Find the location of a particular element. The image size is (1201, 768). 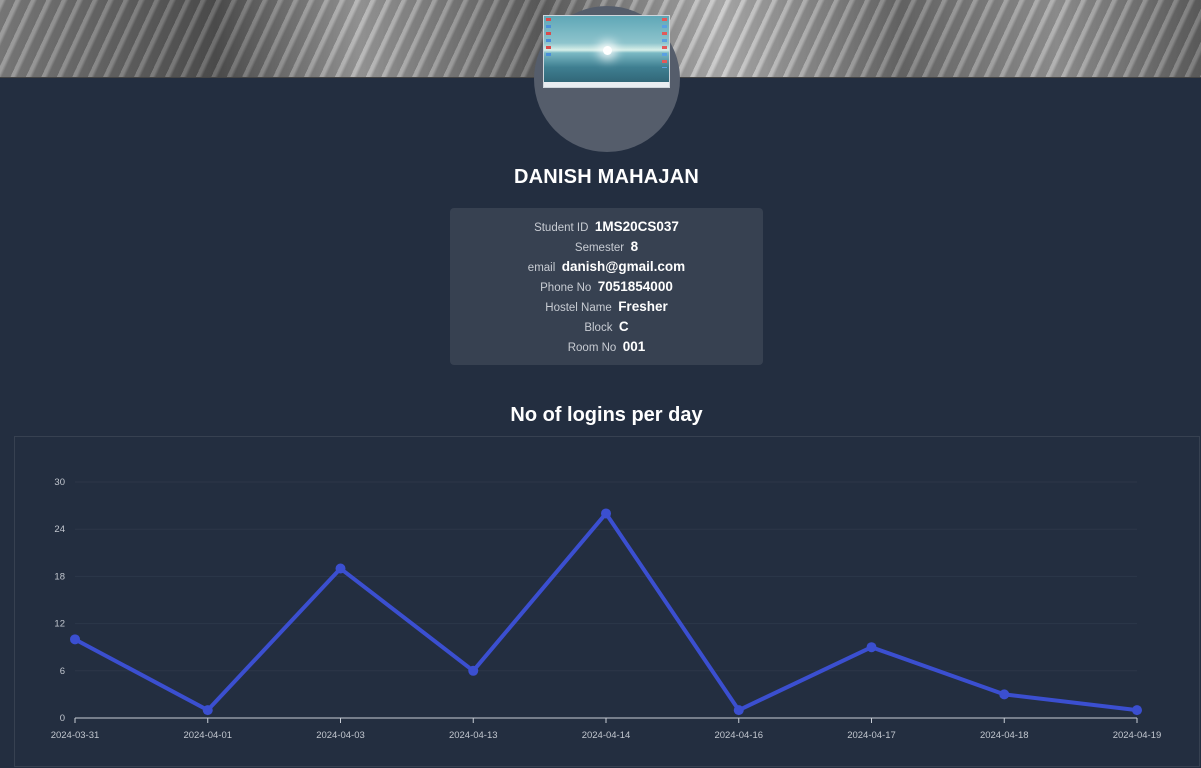

info-value: 8 is located at coordinates (634, 246).